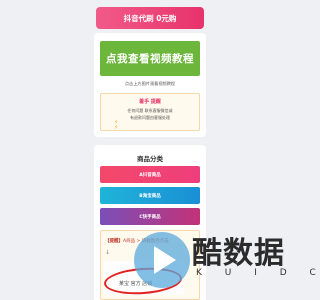 This screenshot has width=320, height=300. Describe the element at coordinates (150, 58) in the screenshot. I see `video-tutorial-button: 点我查看视频教程` at that location.